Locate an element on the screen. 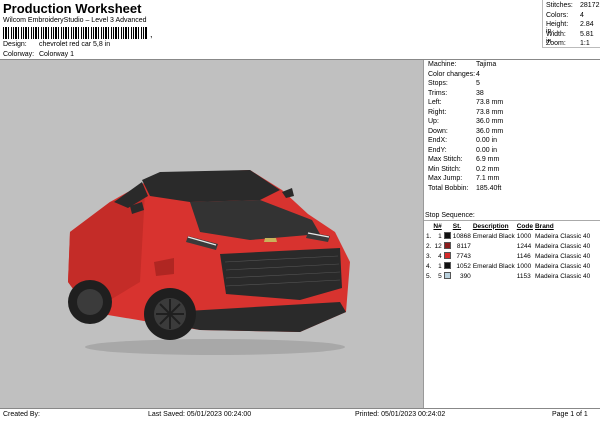 This screenshot has height=424, width=600. info-row: Total Bobbin: 185.40ft is located at coordinates (514, 189).